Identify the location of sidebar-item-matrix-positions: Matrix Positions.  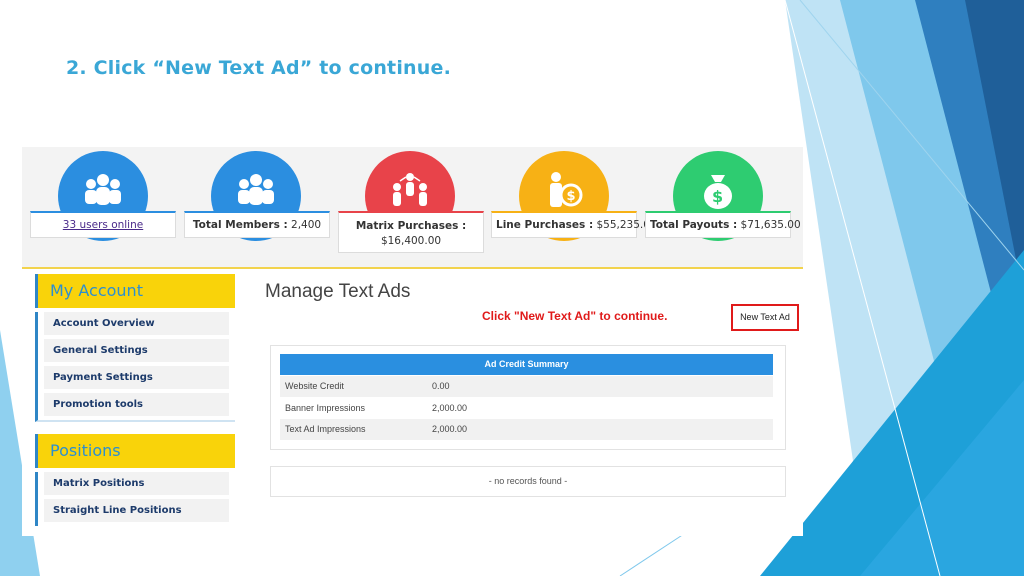
(136, 483).